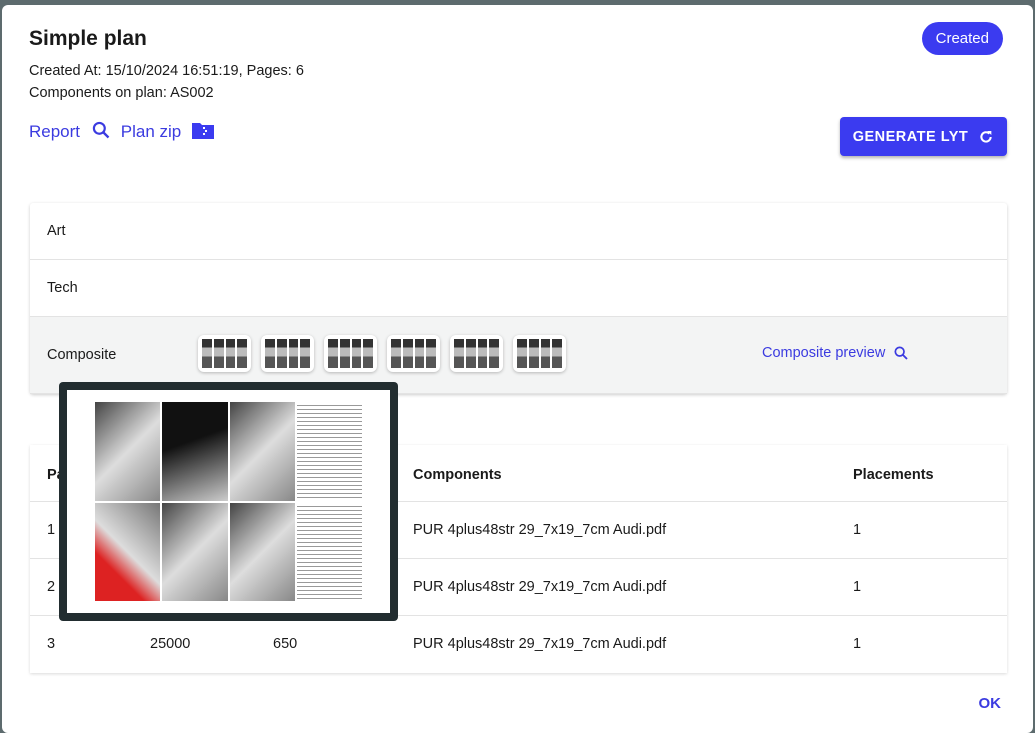 This screenshot has width=1035, height=733. I want to click on report-link: Report, so click(70, 131).